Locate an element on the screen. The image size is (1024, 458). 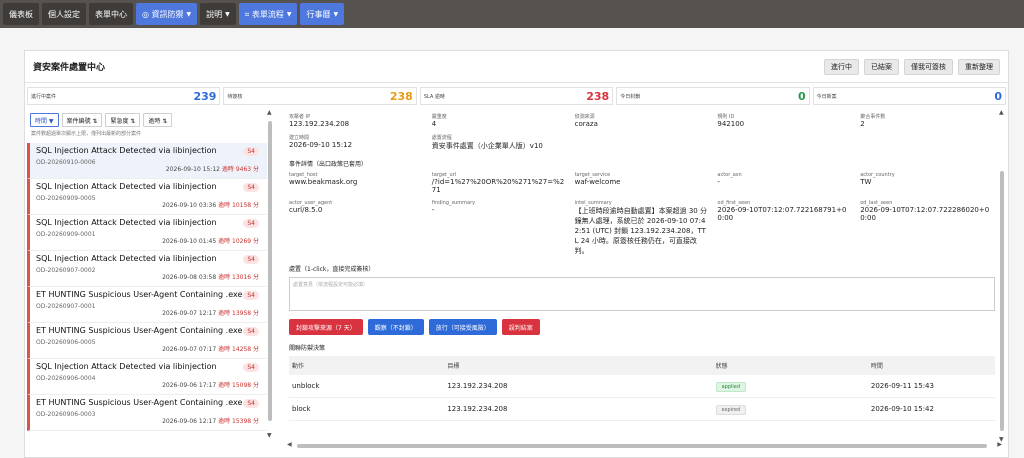
scroll-down-icon: ▼ is located at coordinates (269, 435).